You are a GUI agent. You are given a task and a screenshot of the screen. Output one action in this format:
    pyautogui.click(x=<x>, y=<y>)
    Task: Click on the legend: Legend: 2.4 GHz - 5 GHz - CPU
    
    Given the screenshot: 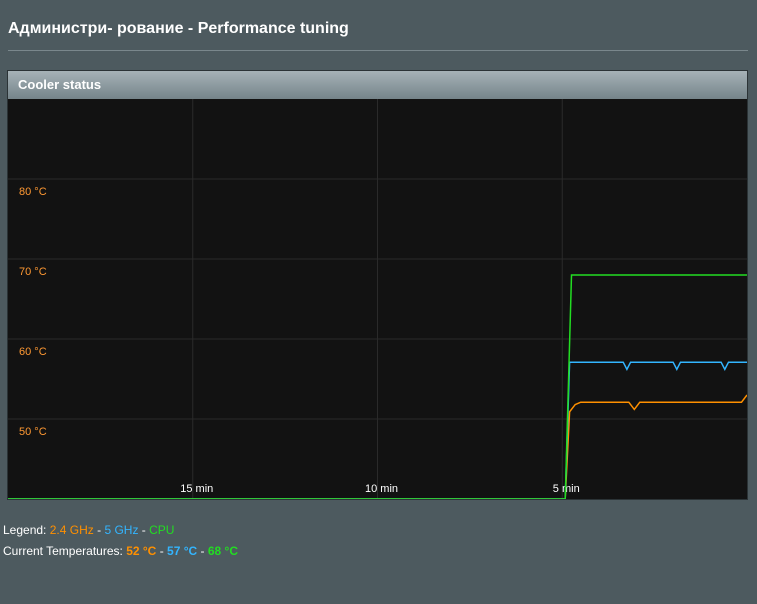 What is the action you would take?
    pyautogui.click(x=88, y=530)
    